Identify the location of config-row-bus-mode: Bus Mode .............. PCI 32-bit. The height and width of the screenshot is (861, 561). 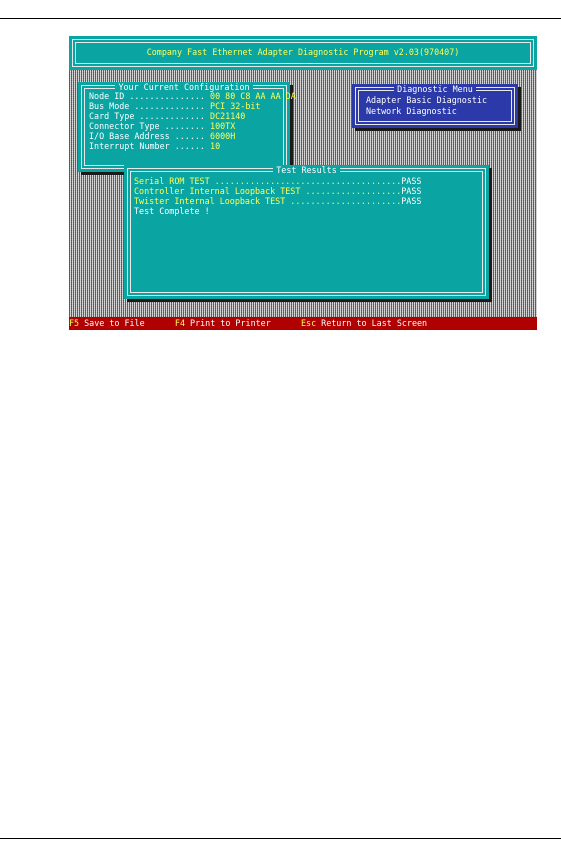
(175, 106).